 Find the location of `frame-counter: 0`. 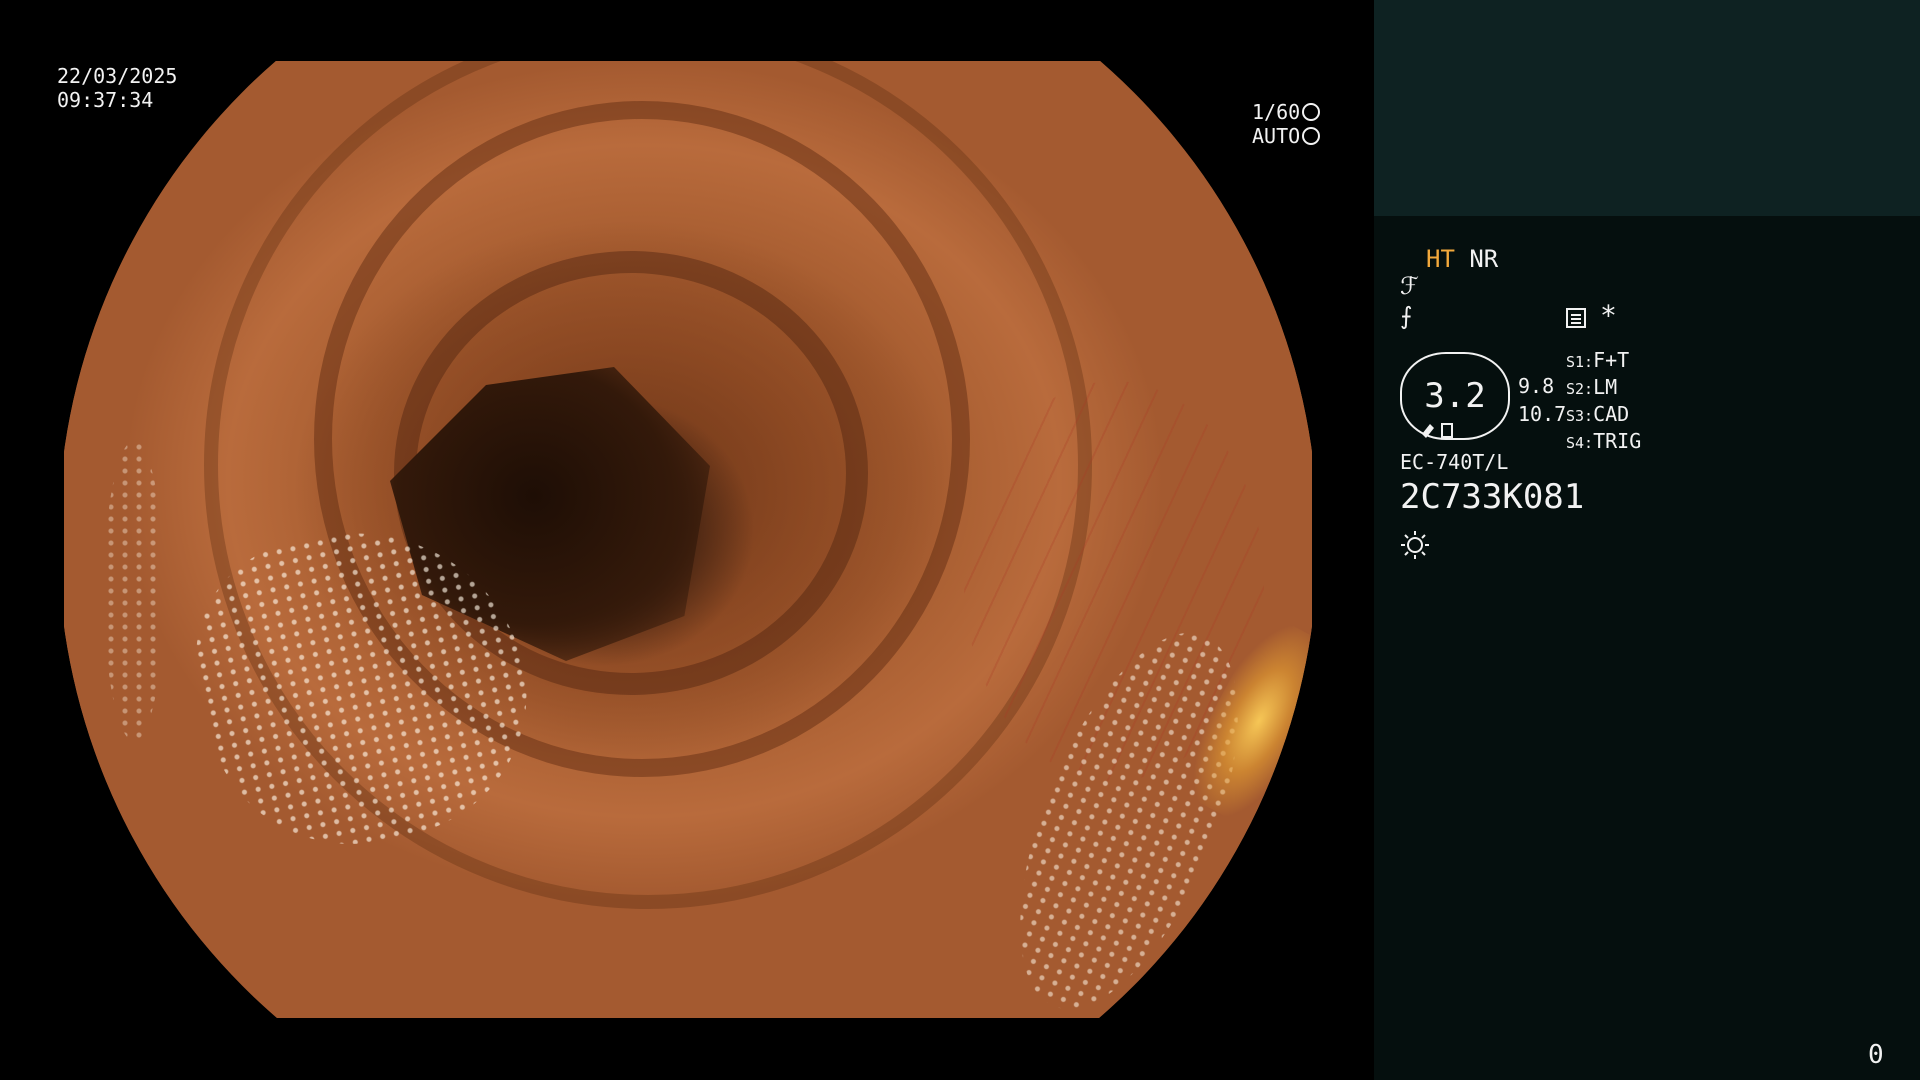

frame-counter: 0 is located at coordinates (1876, 1055).